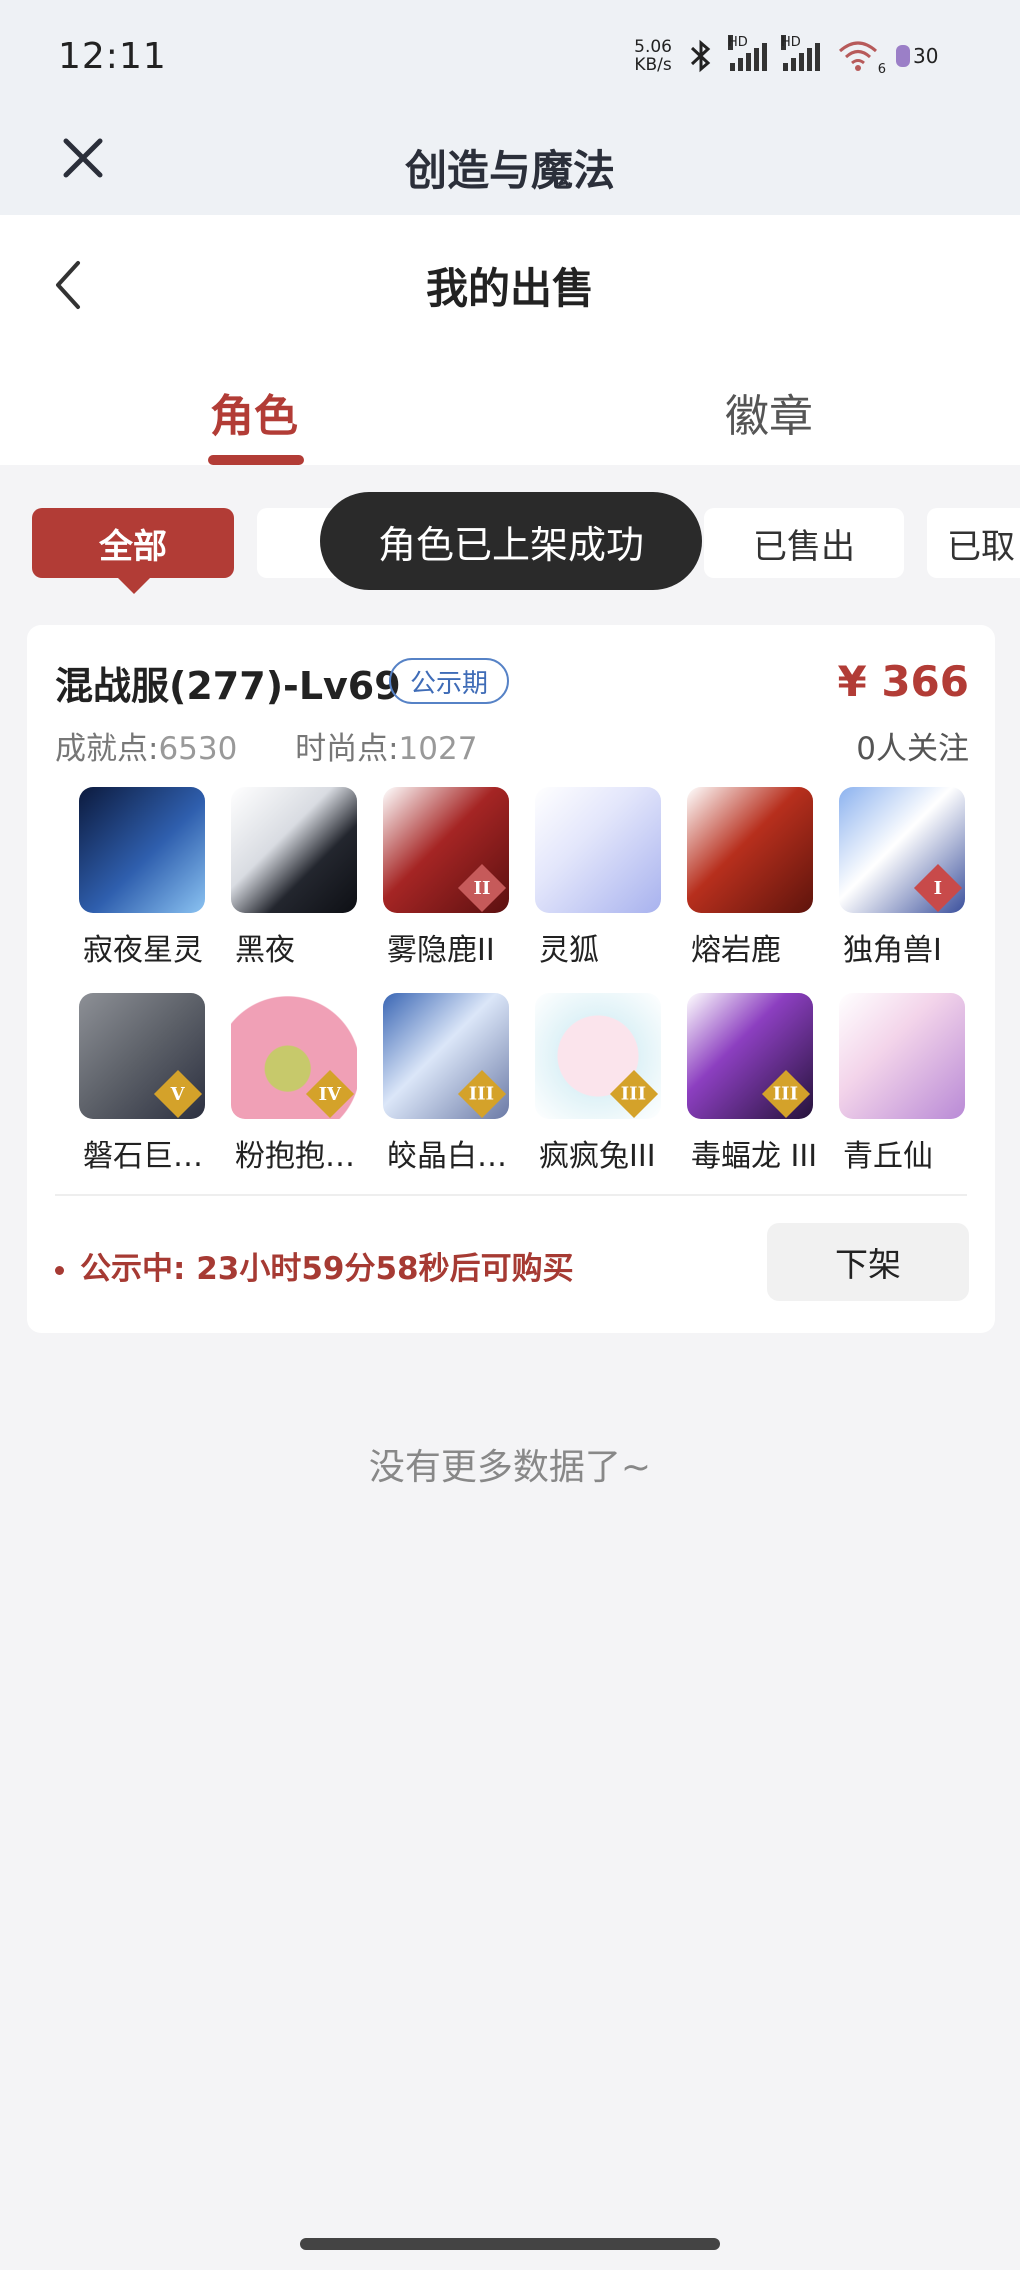  What do you see at coordinates (510, 1467) in the screenshot?
I see `no-more-data: 没有更多数据了~` at bounding box center [510, 1467].